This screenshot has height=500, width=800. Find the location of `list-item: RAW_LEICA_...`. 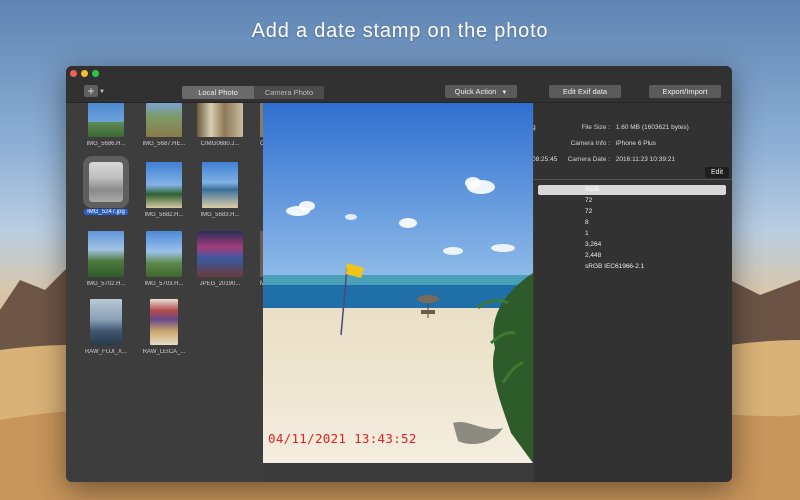

list-item: RAW_LEICA_... is located at coordinates (164, 327).